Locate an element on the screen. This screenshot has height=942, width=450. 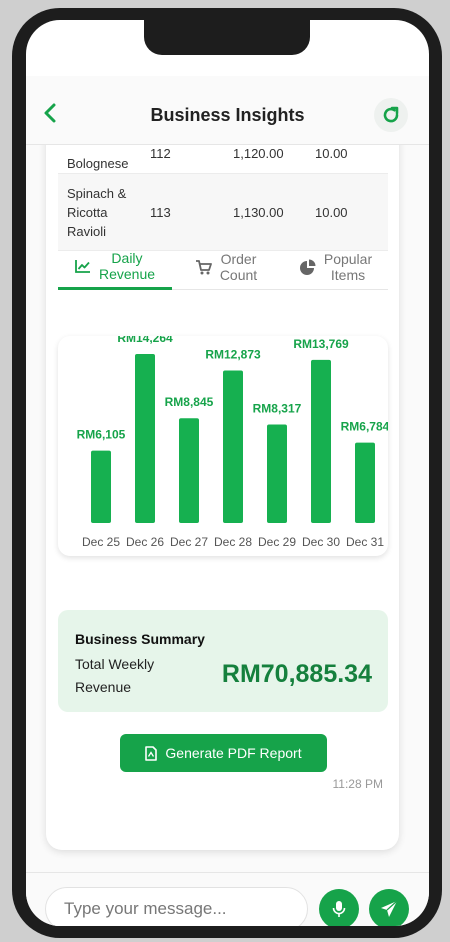
refresh-icon is located at coordinates (391, 114).